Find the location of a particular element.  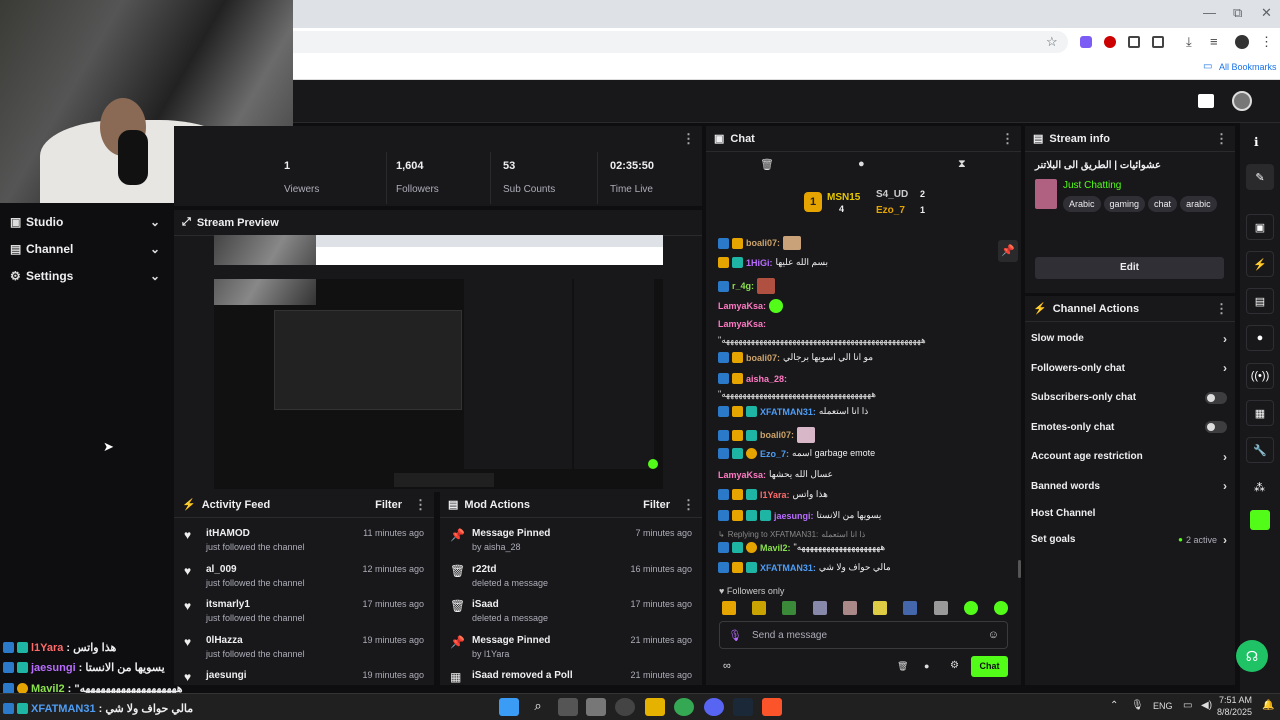

tag: Arabic is located at coordinates (1082, 204).